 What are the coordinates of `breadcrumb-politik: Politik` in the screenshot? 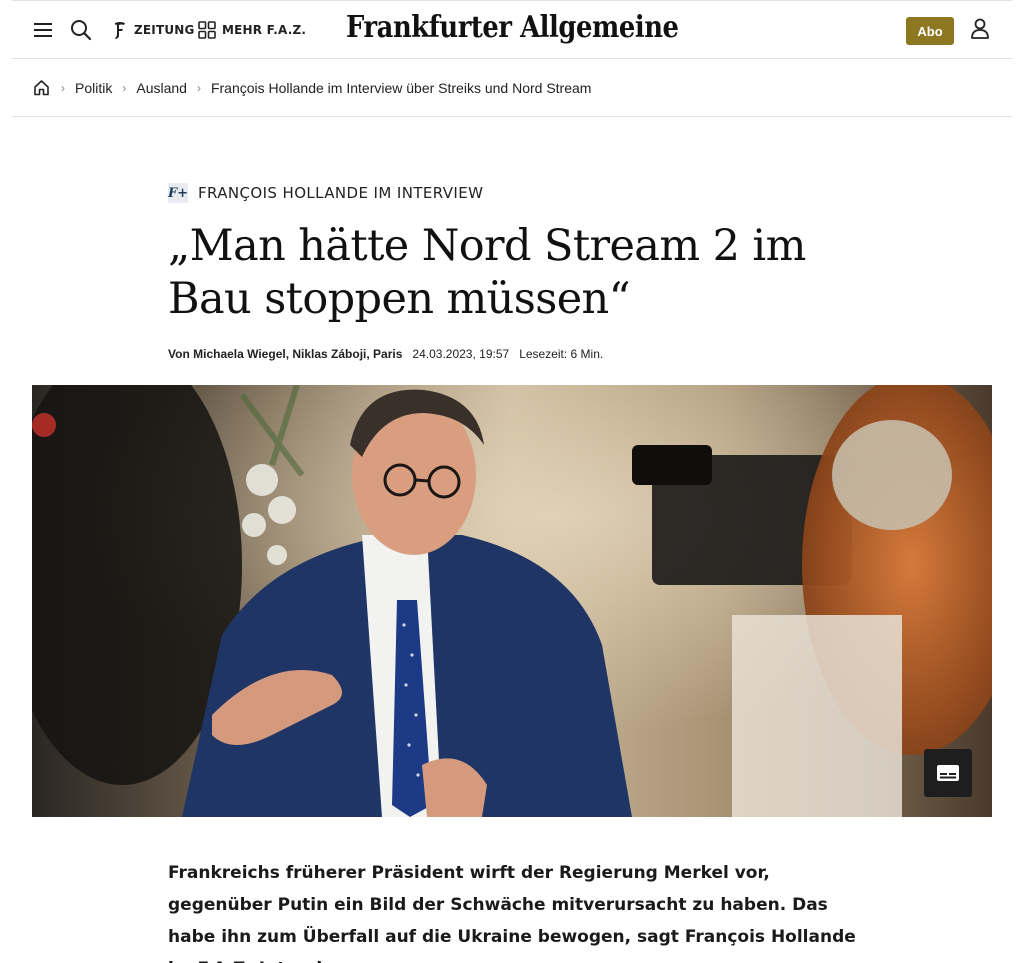 It's located at (93, 88).